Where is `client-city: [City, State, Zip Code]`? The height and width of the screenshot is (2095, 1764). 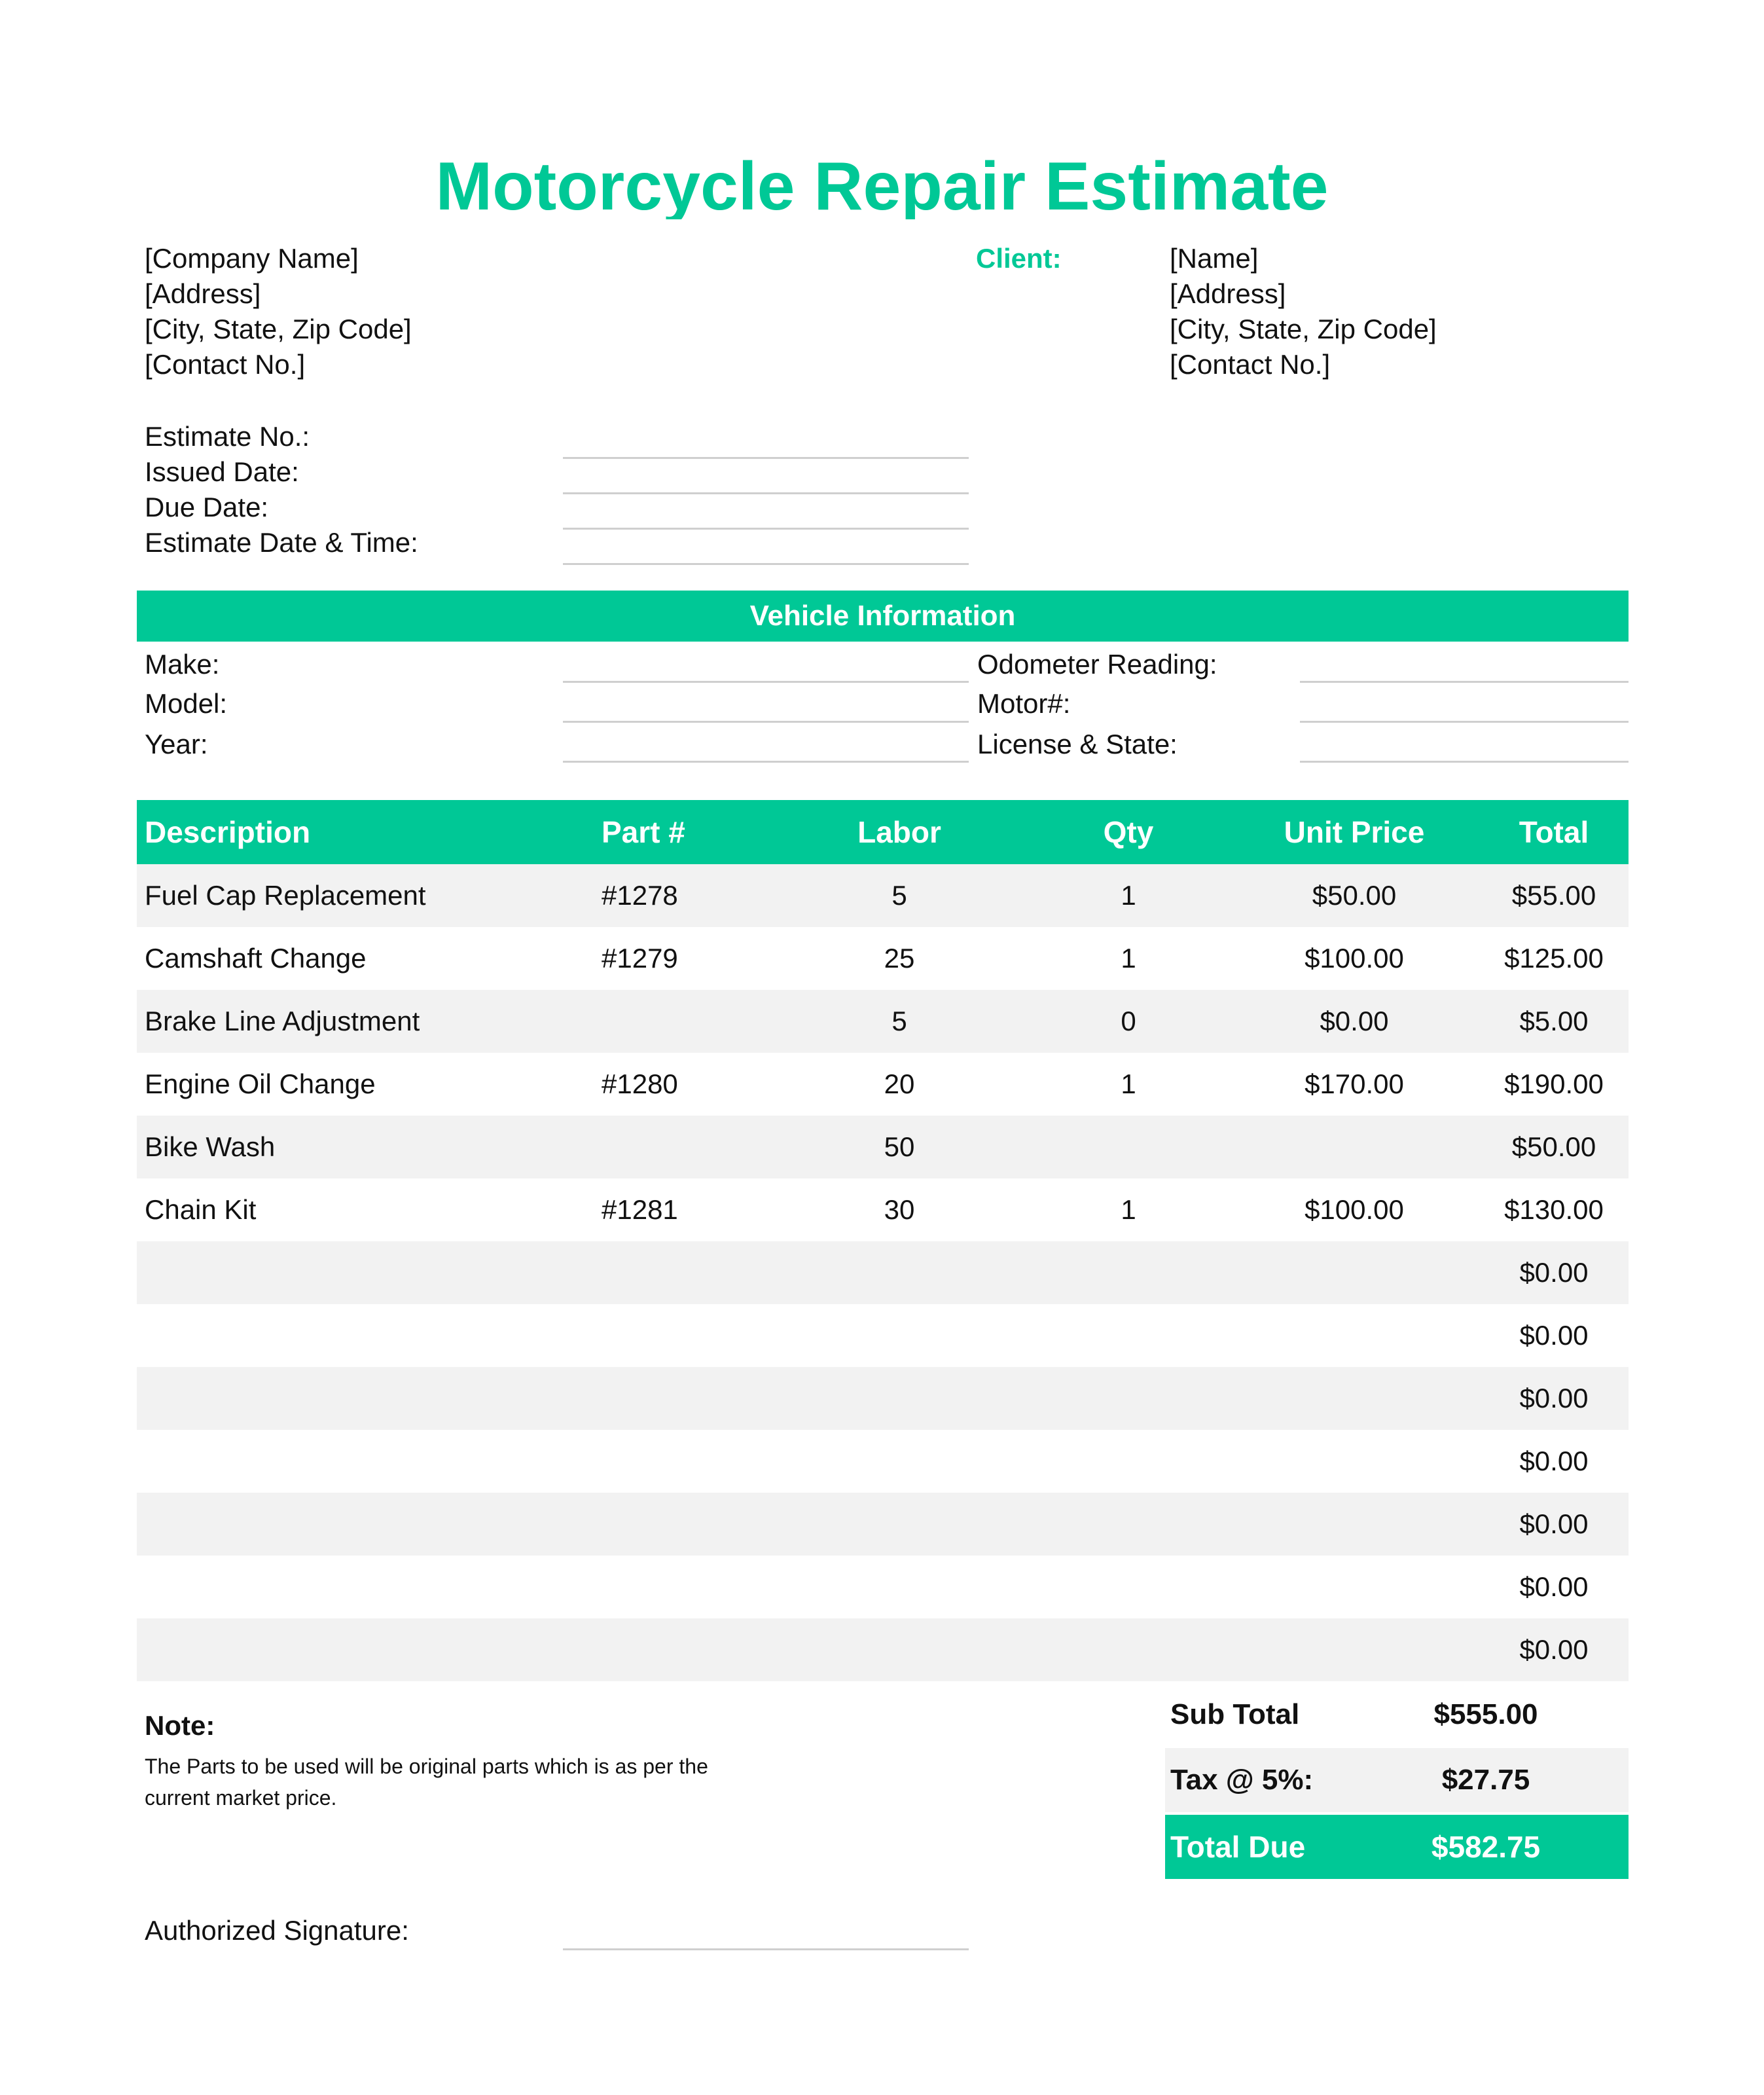
client-city: [City, State, Zip Code] is located at coordinates (1303, 329).